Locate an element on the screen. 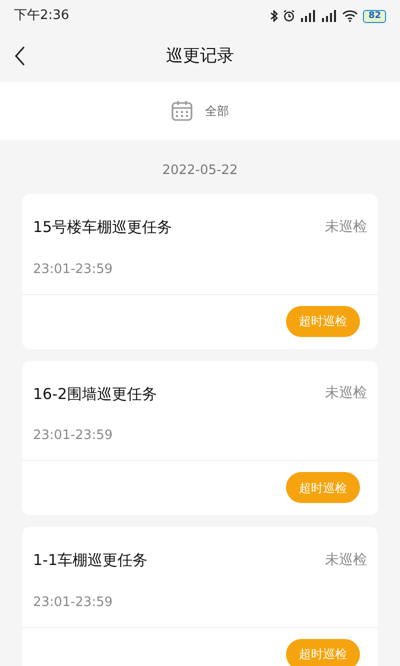 This screenshot has width=400, height=666. wifi-icon is located at coordinates (350, 16).